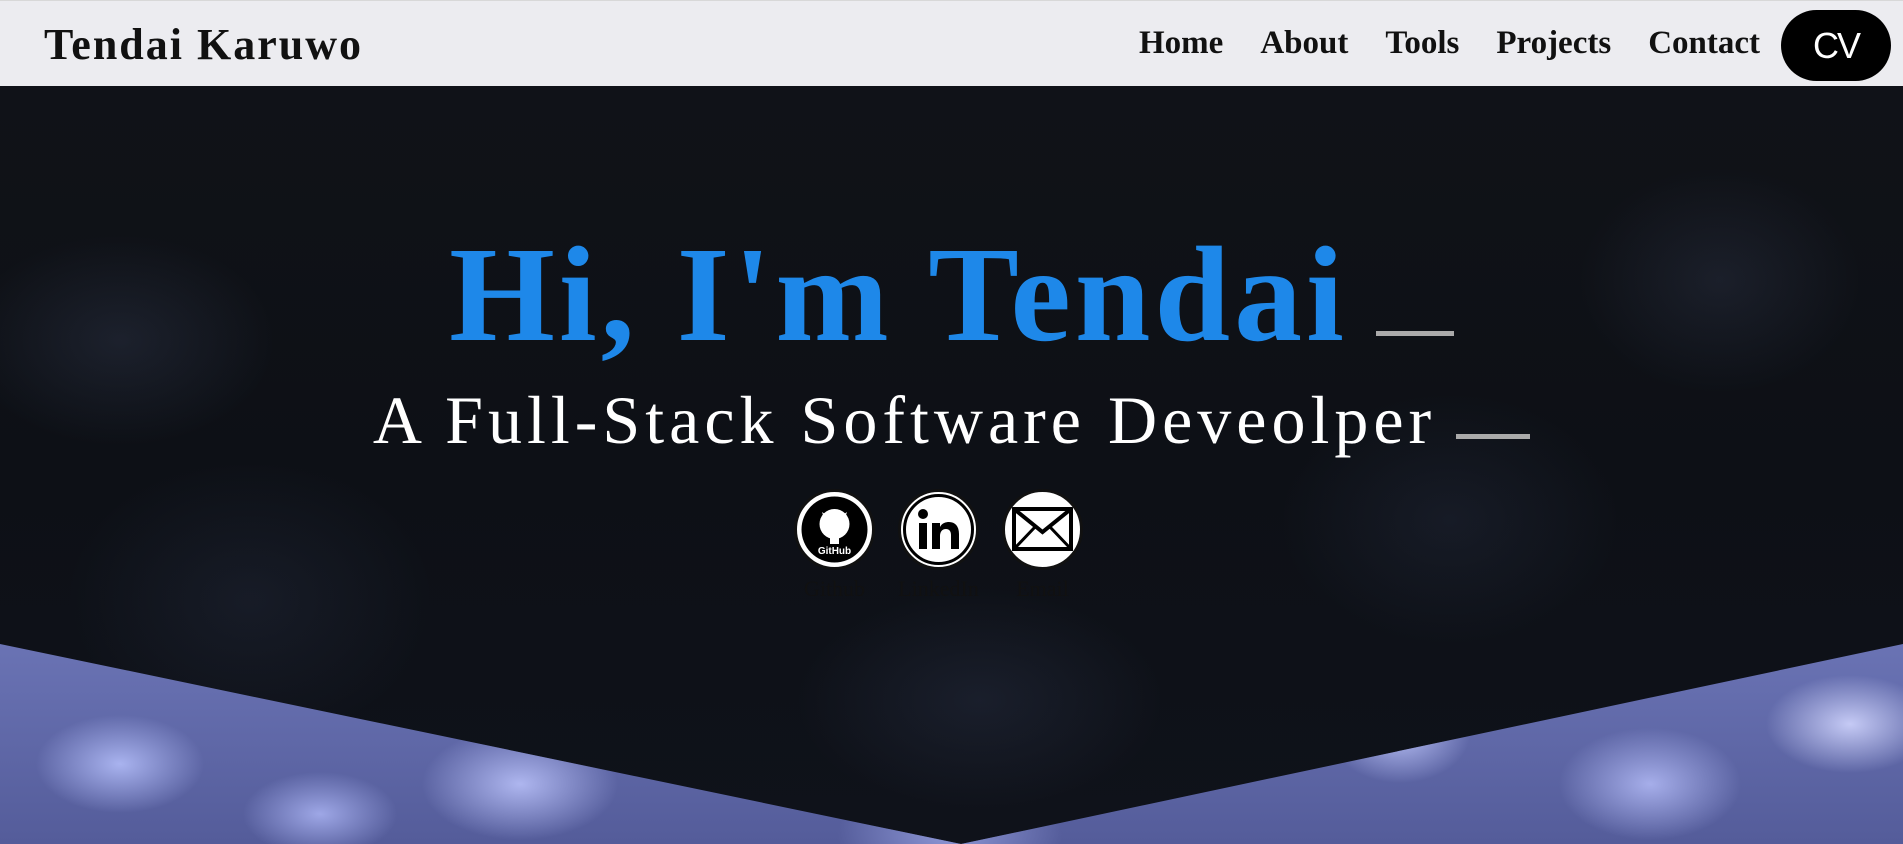 The width and height of the screenshot is (1903, 844). What do you see at coordinates (1181, 43) in the screenshot?
I see `nav-link-home: Home` at bounding box center [1181, 43].